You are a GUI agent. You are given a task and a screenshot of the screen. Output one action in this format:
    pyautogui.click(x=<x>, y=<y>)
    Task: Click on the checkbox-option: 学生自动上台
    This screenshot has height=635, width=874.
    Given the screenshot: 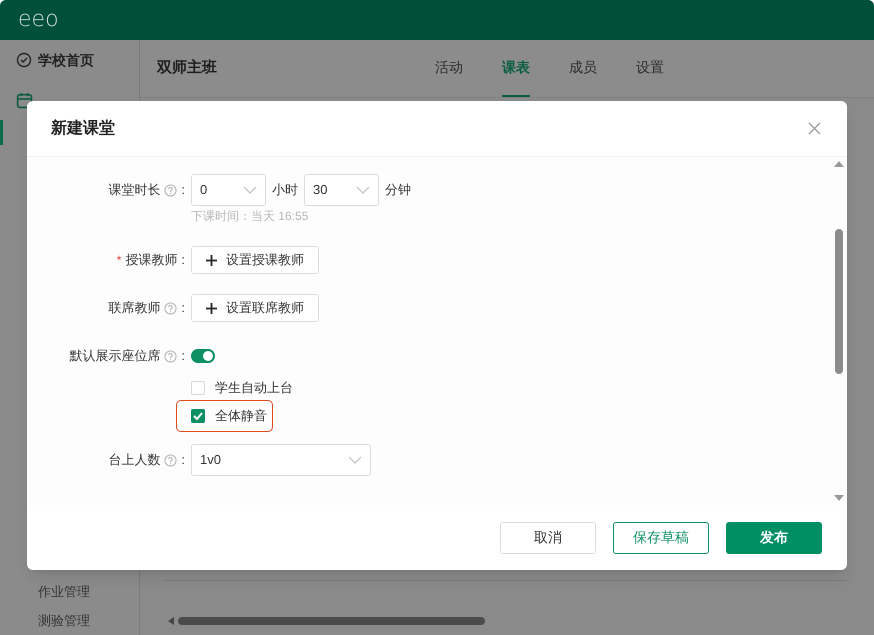 What is the action you would take?
    pyautogui.click(x=242, y=388)
    